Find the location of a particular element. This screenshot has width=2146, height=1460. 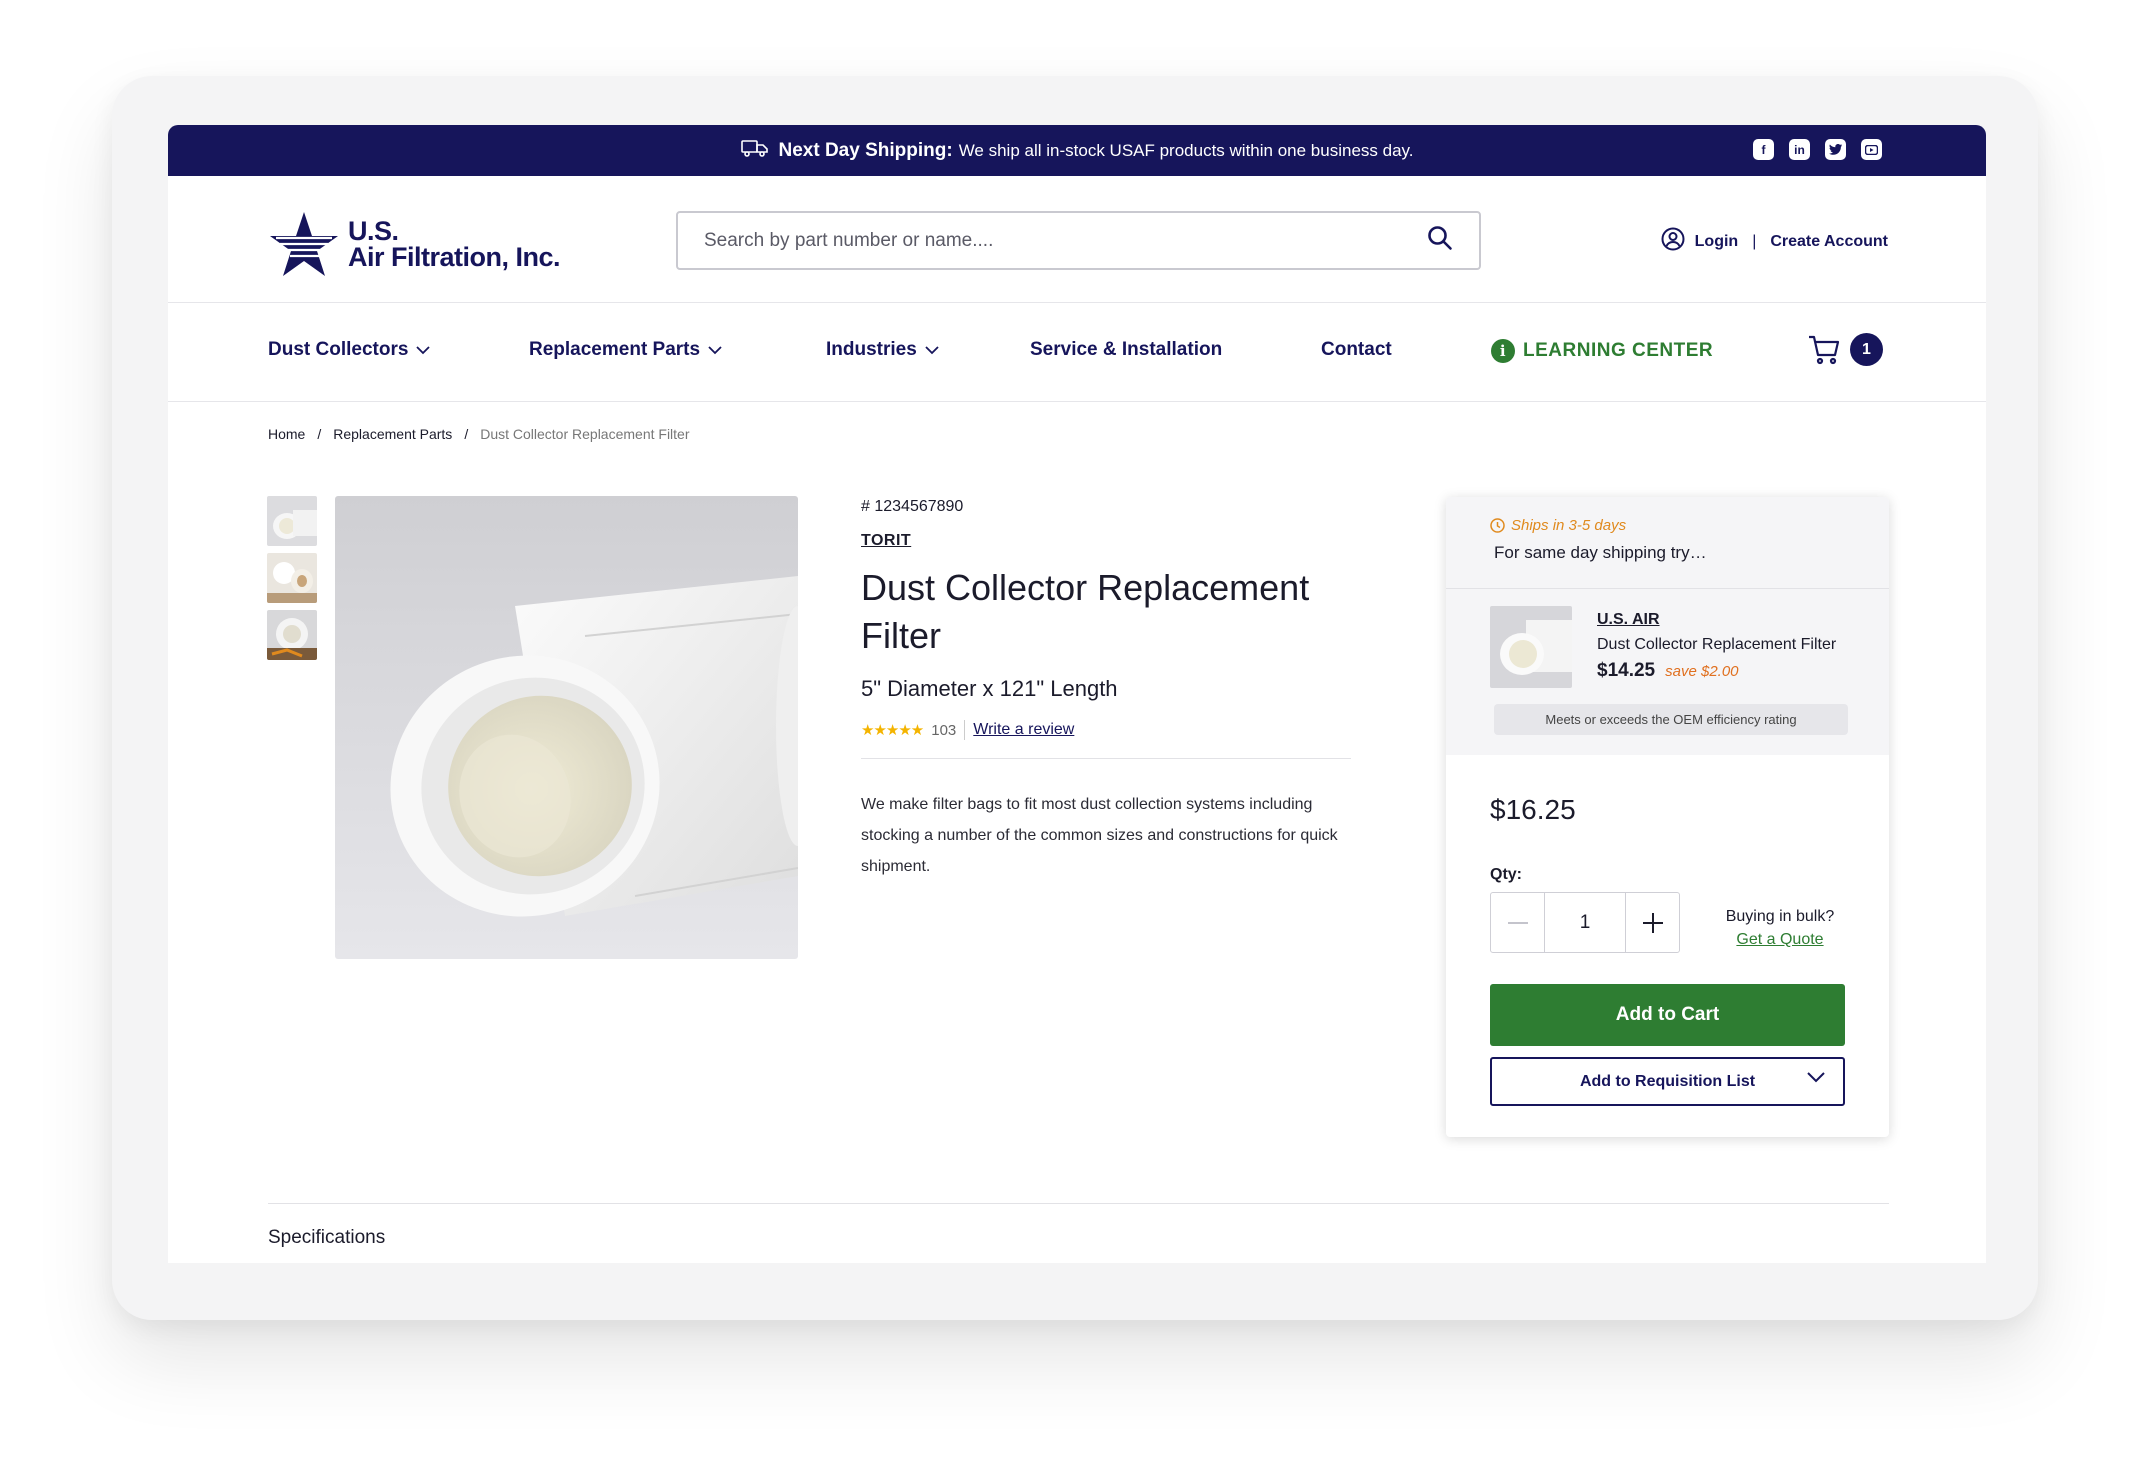

search-box is located at coordinates (1078, 240).